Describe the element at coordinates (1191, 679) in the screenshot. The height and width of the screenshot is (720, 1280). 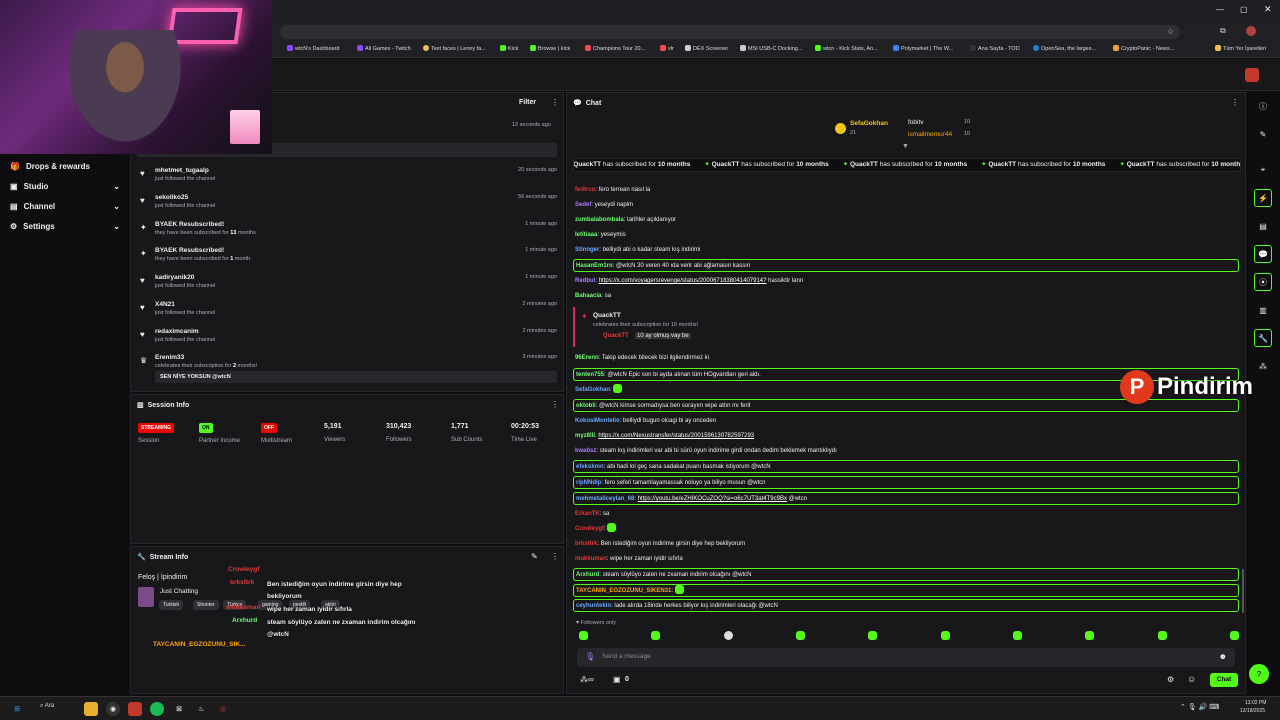
I see `emote-menu-icon: ☺` at that location.